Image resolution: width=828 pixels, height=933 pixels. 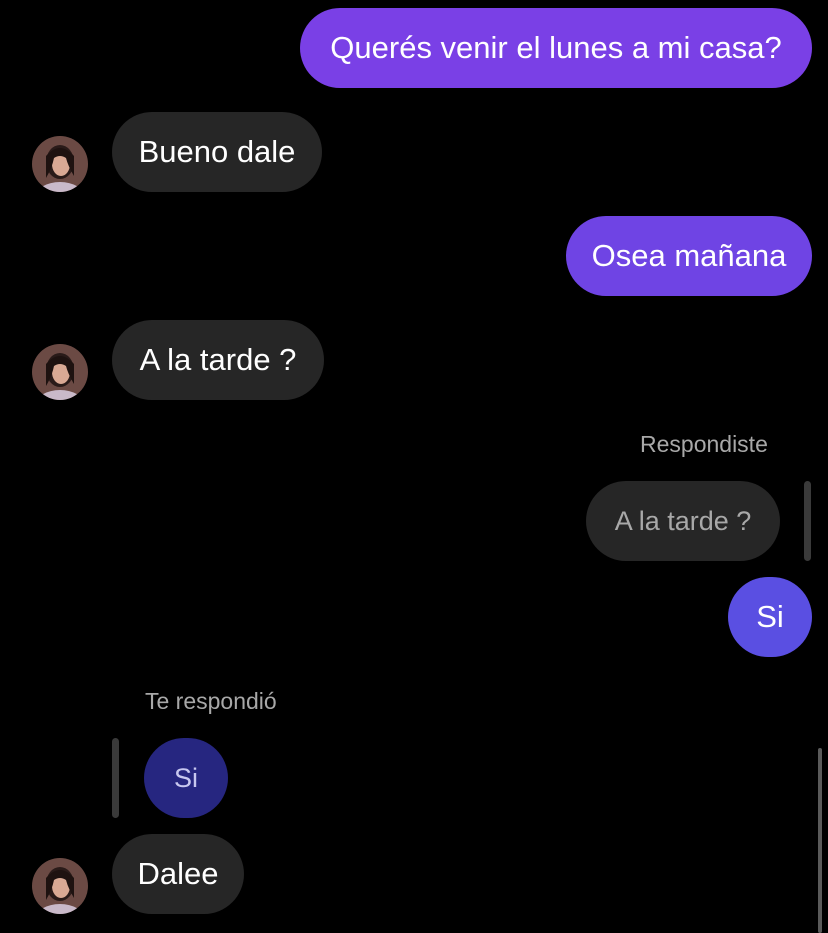 I want to click on outgoing-message-bubble: Osea mañana, so click(x=689, y=256).